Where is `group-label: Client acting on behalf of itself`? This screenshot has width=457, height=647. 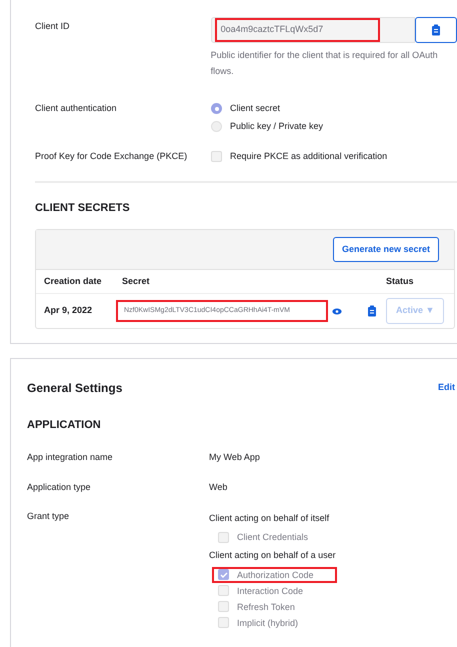
group-label: Client acting on behalf of itself is located at coordinates (269, 517).